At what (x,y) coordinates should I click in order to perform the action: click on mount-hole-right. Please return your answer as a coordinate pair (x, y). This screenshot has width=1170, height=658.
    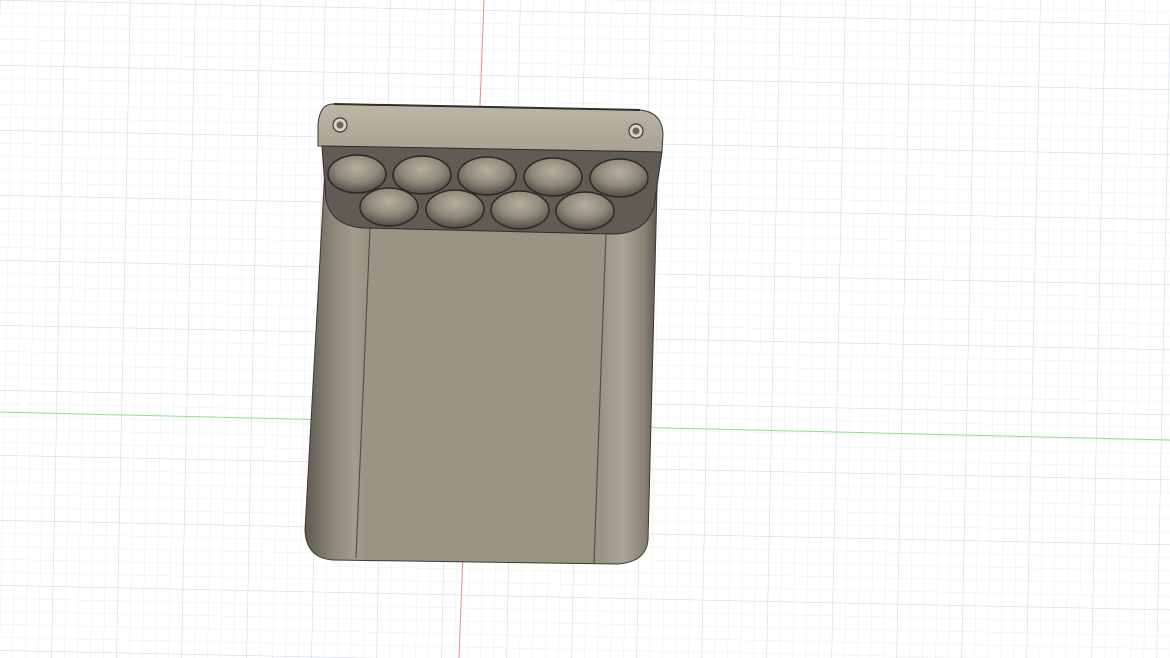
    Looking at the image, I should click on (636, 131).